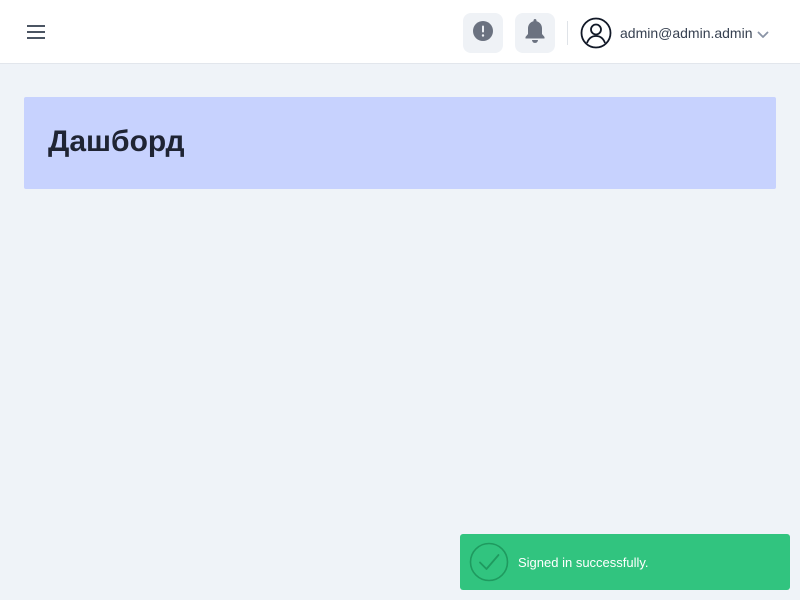 The height and width of the screenshot is (600, 800). What do you see at coordinates (763, 35) in the screenshot?
I see `chevron-down-icon` at bounding box center [763, 35].